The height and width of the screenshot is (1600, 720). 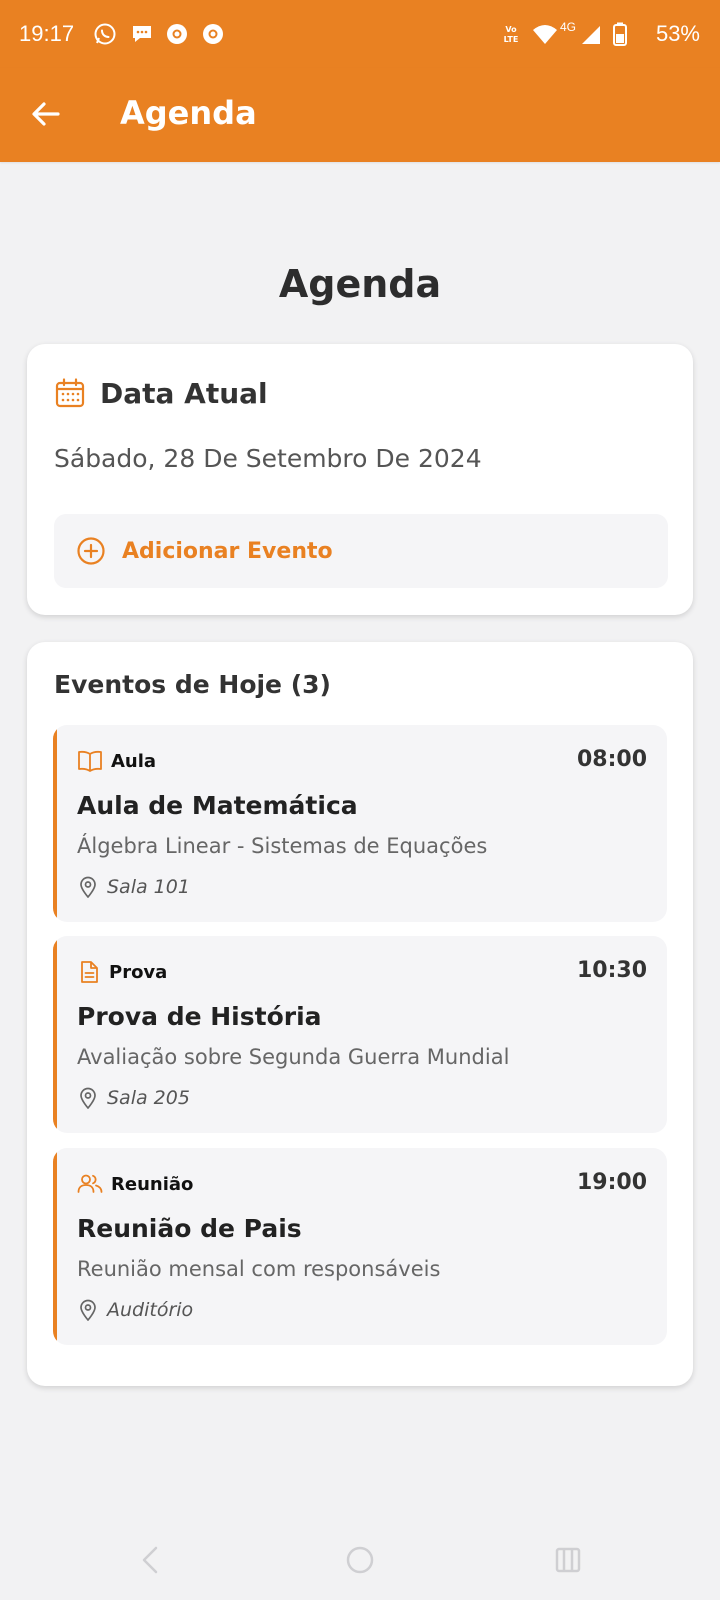 What do you see at coordinates (611, 759) in the screenshot?
I see `event-time: 08:00` at bounding box center [611, 759].